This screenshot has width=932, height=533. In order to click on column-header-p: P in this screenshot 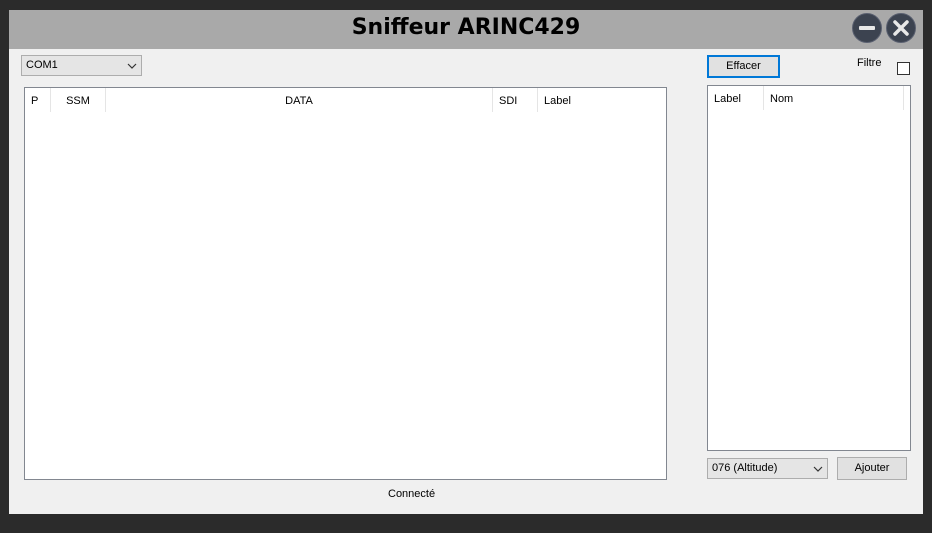, I will do `click(38, 100)`.